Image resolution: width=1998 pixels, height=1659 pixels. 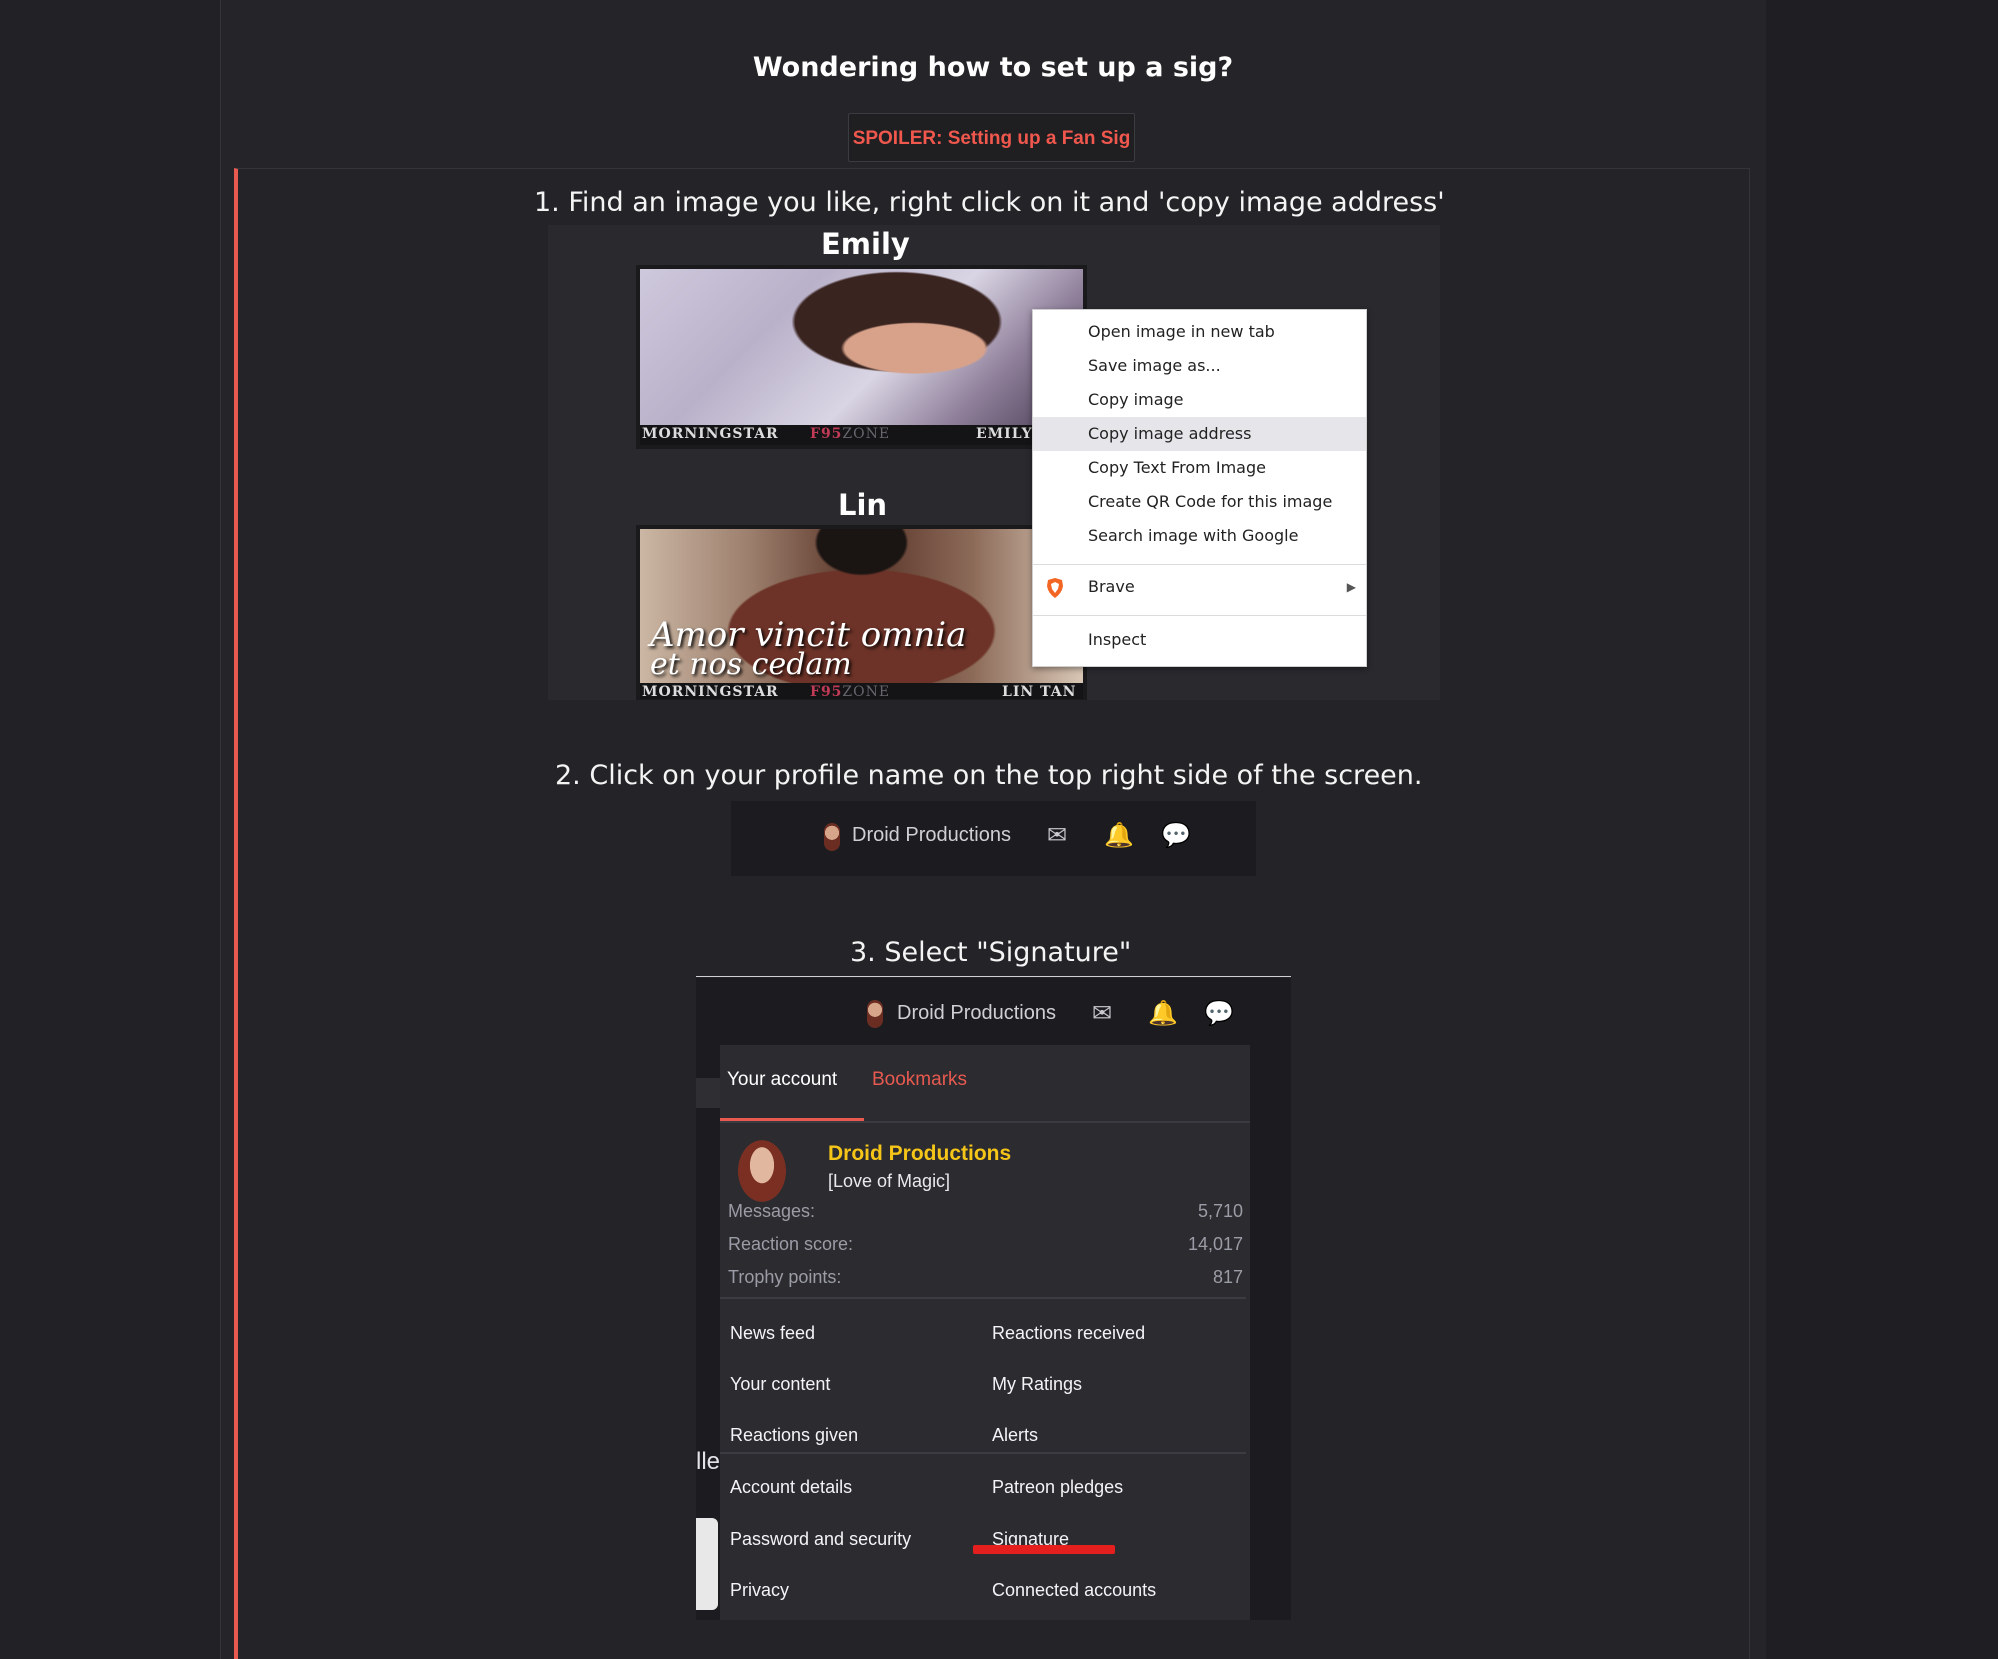 What do you see at coordinates (1055, 588) in the screenshot?
I see `brave-lion-icon` at bounding box center [1055, 588].